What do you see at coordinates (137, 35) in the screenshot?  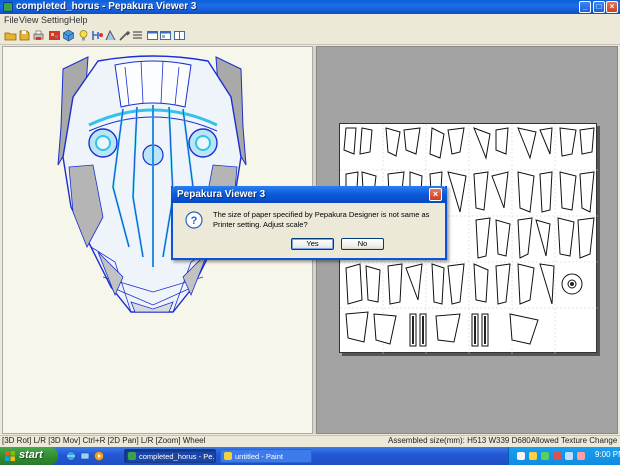 I see `layout-icon` at bounding box center [137, 35].